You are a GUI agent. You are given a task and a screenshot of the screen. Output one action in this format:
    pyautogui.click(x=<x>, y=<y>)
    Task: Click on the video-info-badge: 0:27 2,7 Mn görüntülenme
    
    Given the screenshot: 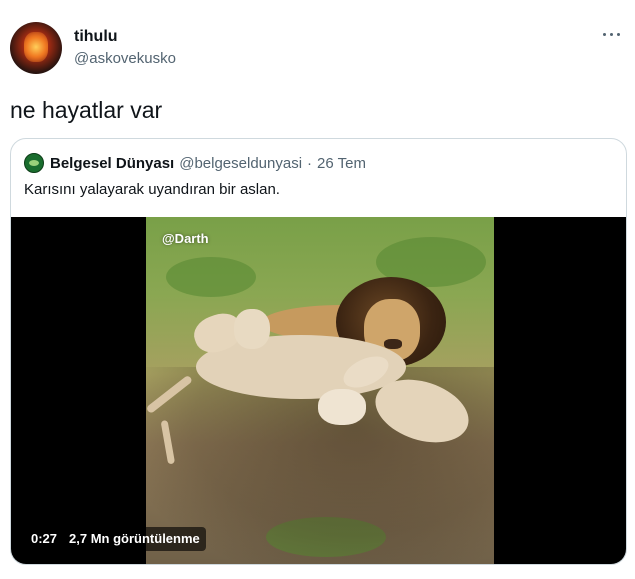 What is the action you would take?
    pyautogui.click(x=115, y=539)
    